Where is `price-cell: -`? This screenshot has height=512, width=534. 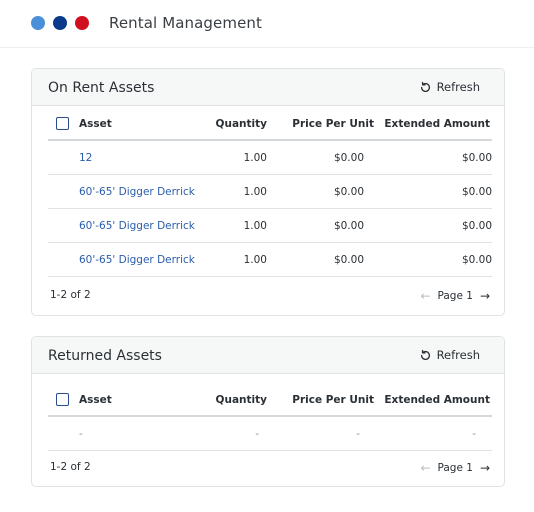 price-cell: - is located at coordinates (358, 434).